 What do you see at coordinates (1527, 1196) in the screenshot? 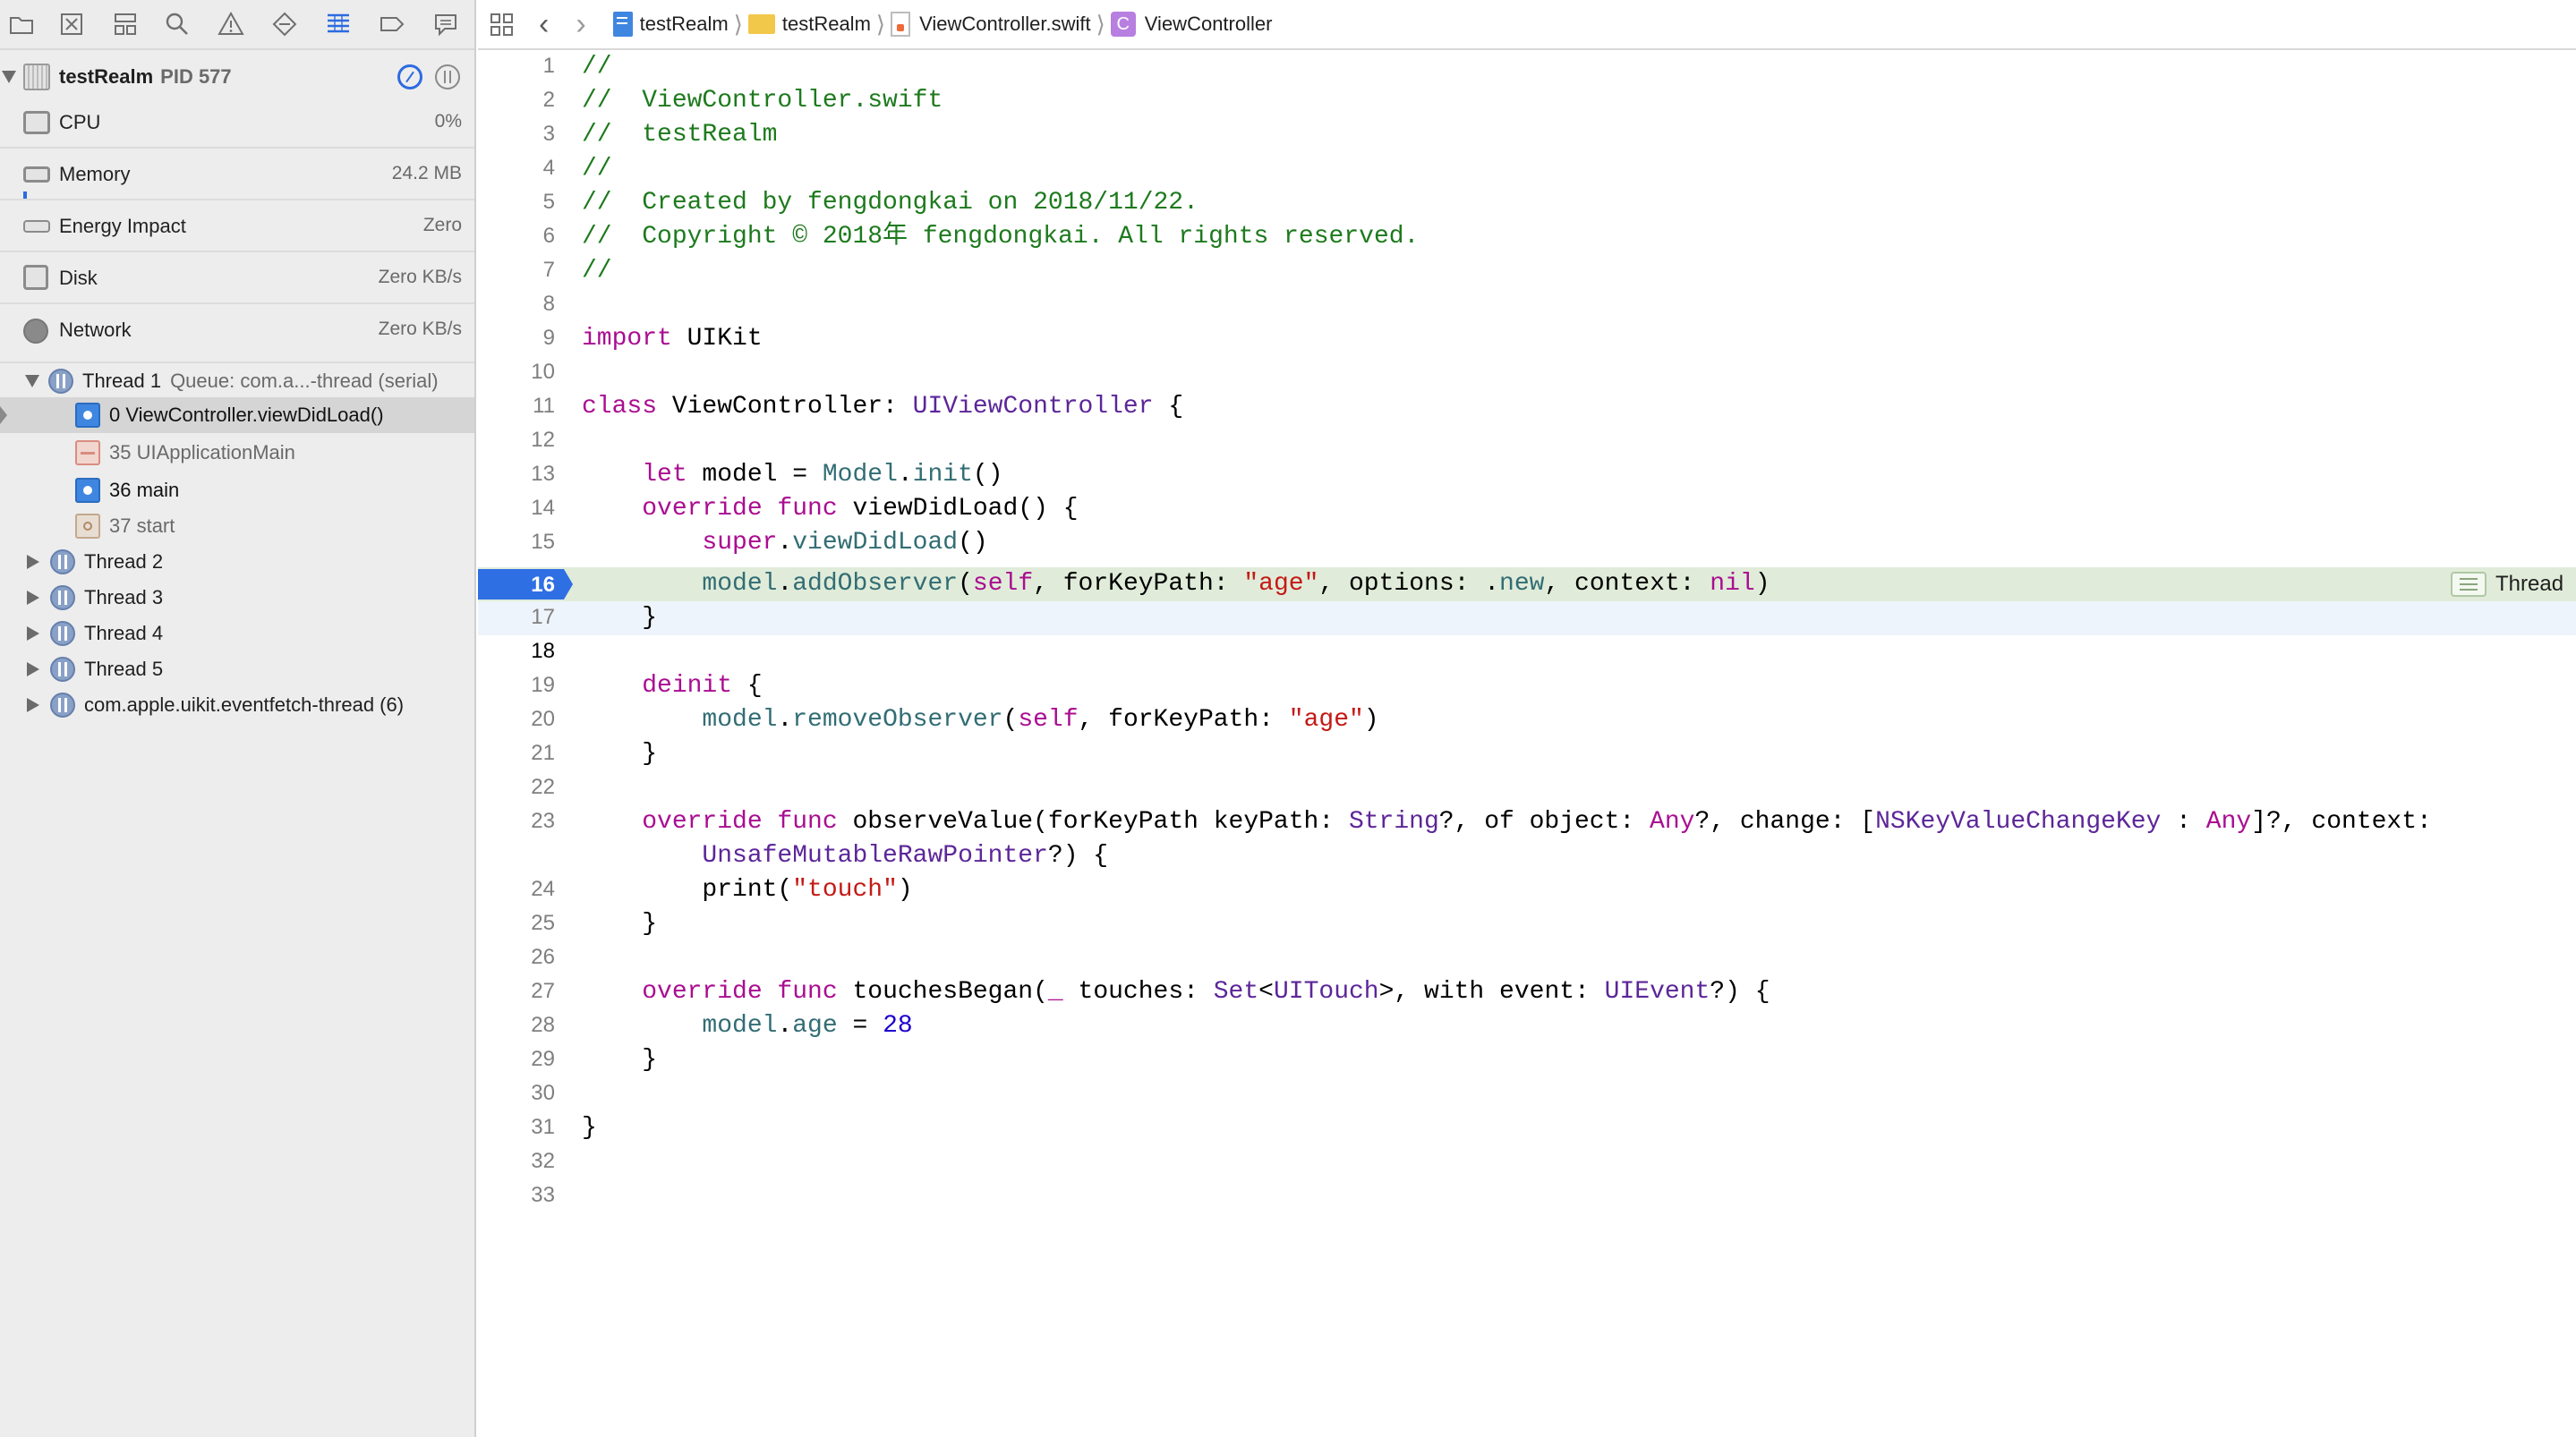
I see `code-line: 33` at bounding box center [1527, 1196].